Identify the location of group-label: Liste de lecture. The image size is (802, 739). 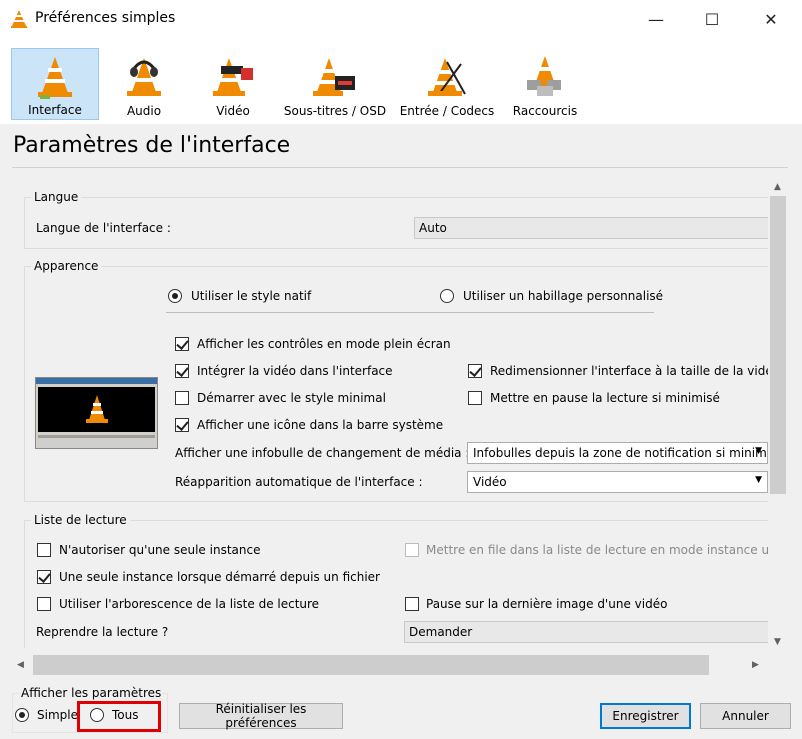
(80, 520).